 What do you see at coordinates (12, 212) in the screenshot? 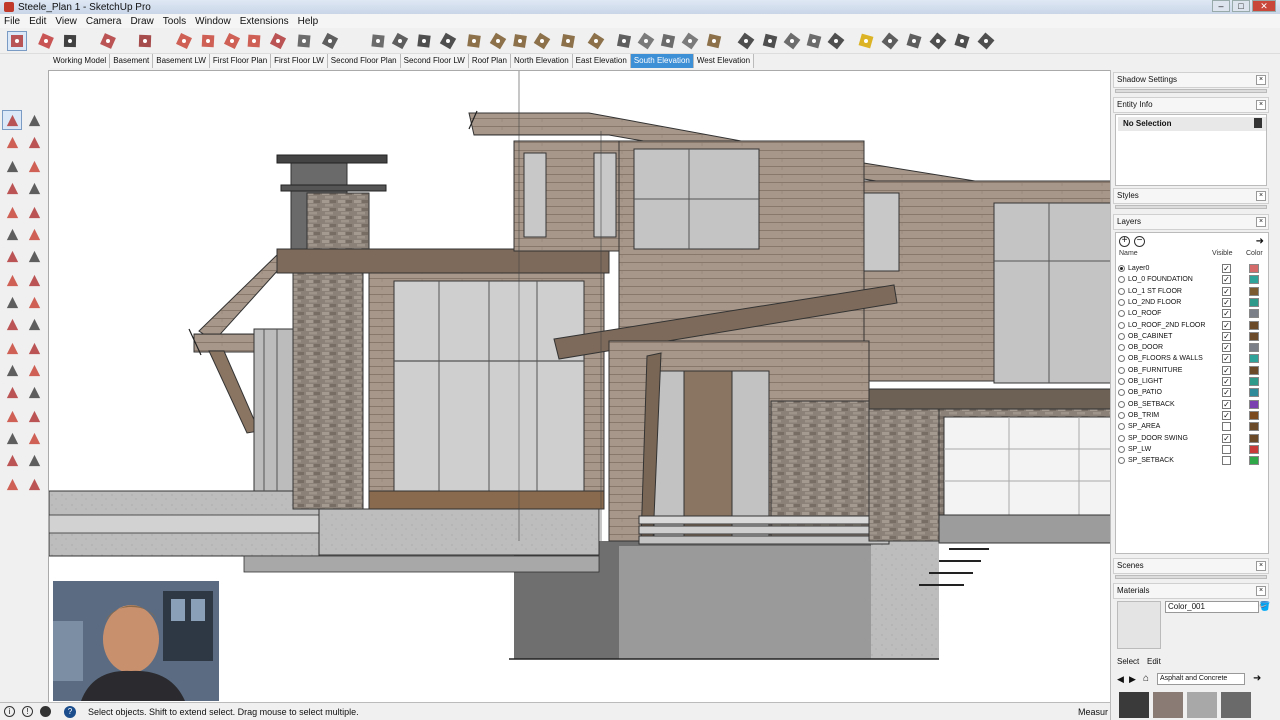
I see `circle-icon` at bounding box center [12, 212].